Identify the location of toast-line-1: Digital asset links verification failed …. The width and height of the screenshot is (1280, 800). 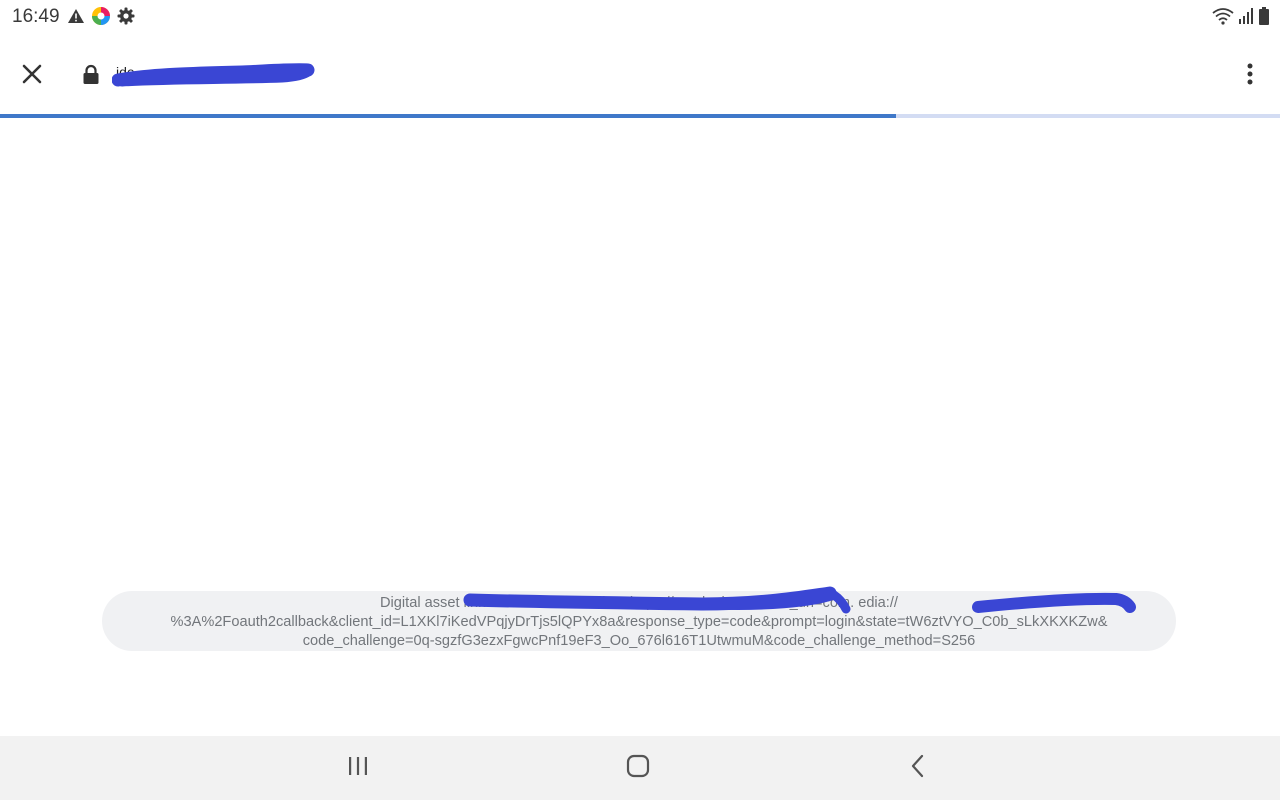
(639, 603).